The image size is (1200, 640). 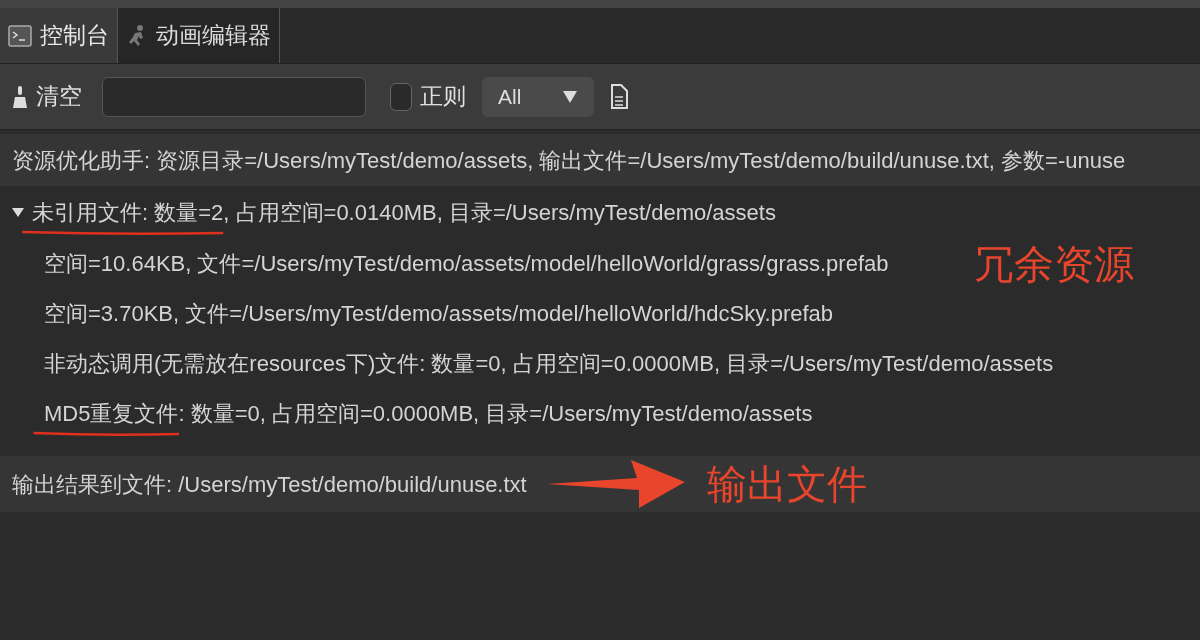 I want to click on caret-icon, so click(x=570, y=96).